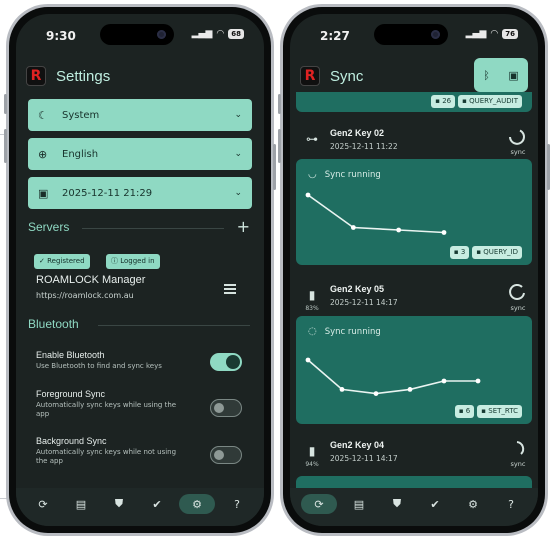  Describe the element at coordinates (513, 75) in the screenshot. I see `scan-icon: ▣` at that location.